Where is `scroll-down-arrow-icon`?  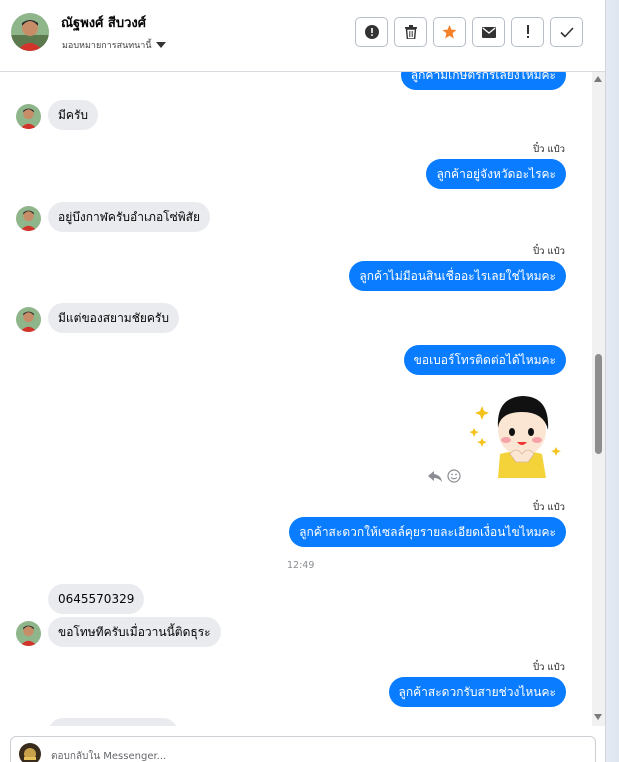 scroll-down-arrow-icon is located at coordinates (598, 717).